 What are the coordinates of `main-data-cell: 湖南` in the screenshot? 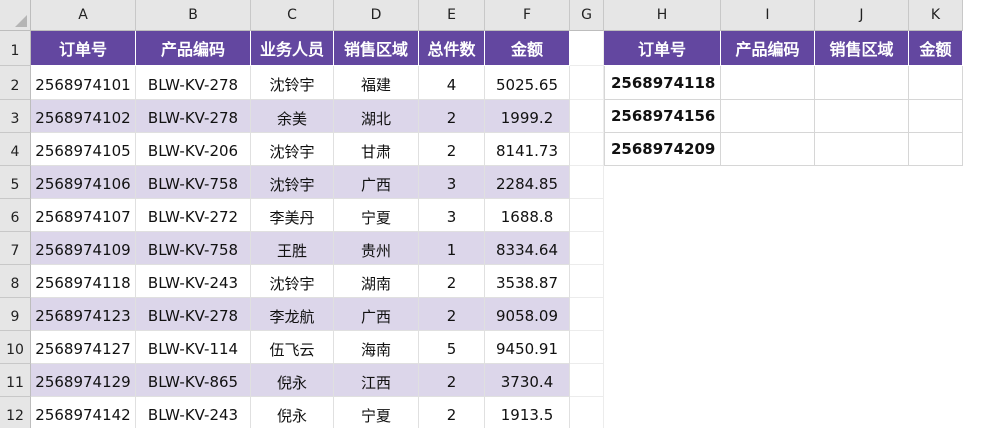 It's located at (376, 281).